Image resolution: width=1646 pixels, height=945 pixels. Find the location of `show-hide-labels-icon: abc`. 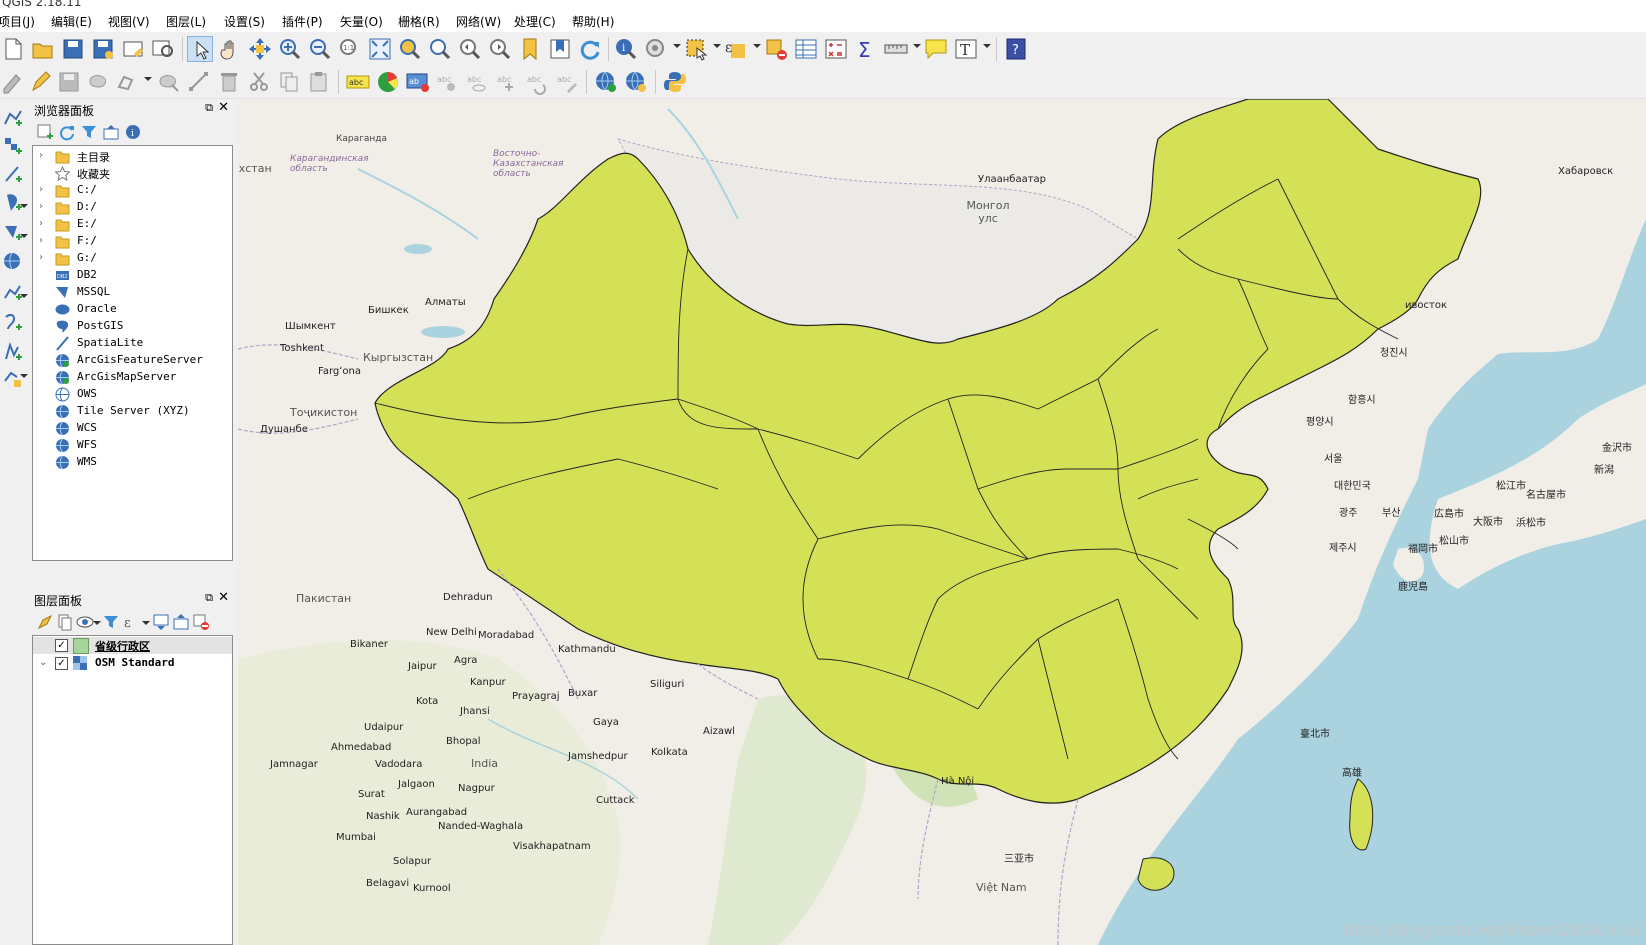

show-hide-labels-icon: abc is located at coordinates (478, 82).